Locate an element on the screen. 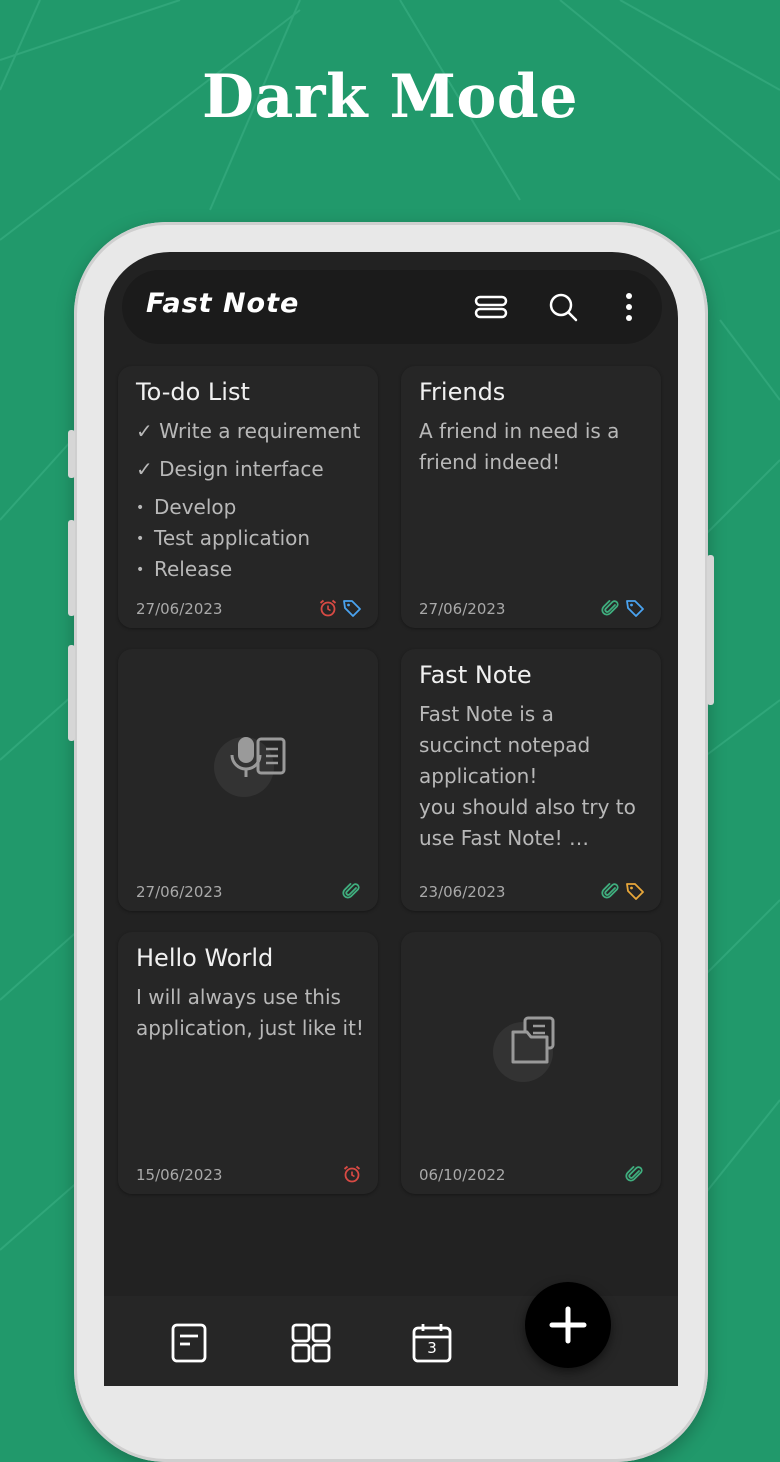 The height and width of the screenshot is (1462, 780). todo-item: • Test application is located at coordinates (254, 538).